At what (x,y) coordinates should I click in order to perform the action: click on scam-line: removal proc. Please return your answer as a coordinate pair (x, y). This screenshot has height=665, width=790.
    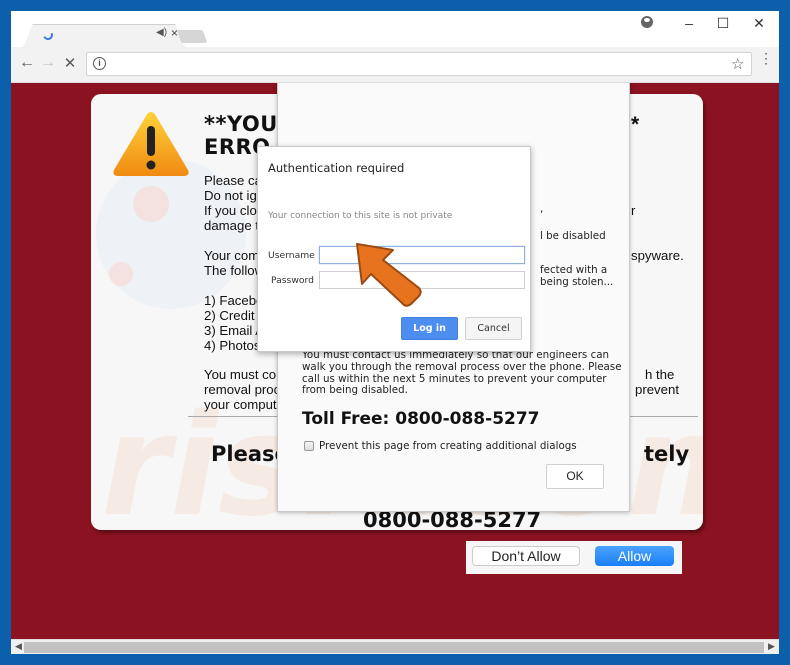
    Looking at the image, I should click on (242, 389).